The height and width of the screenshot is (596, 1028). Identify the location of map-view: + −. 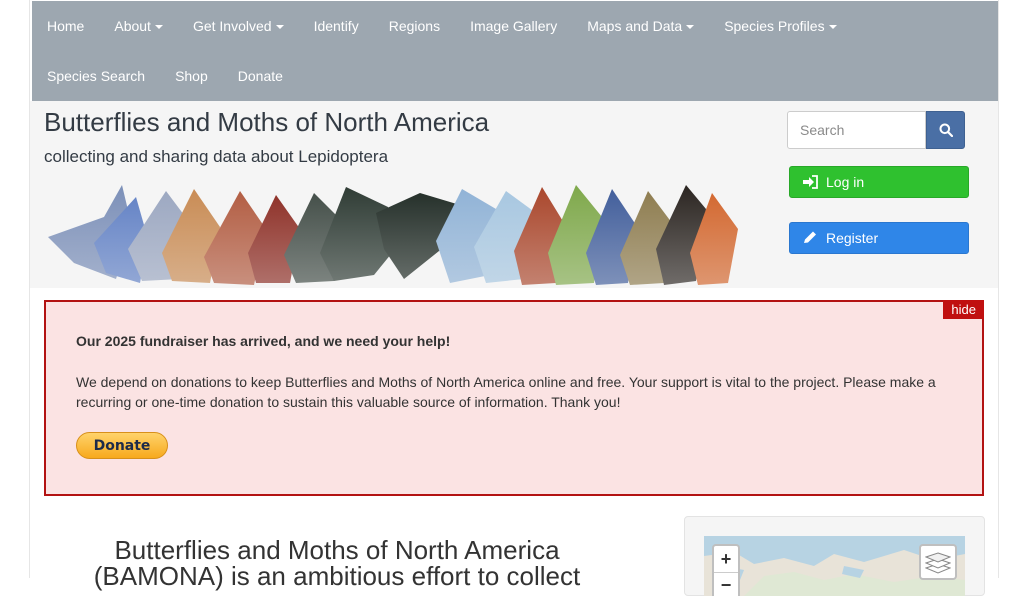
(834, 566).